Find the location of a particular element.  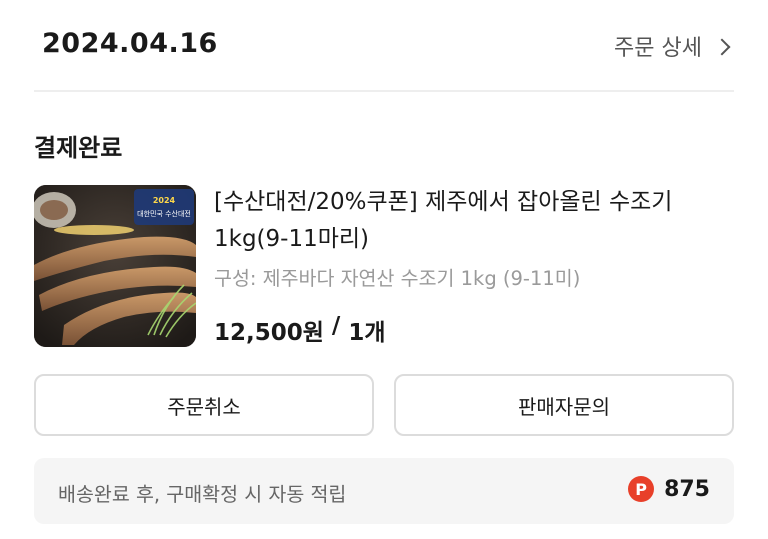

product-price-row: 12,500원 / 1개 is located at coordinates (300, 330).